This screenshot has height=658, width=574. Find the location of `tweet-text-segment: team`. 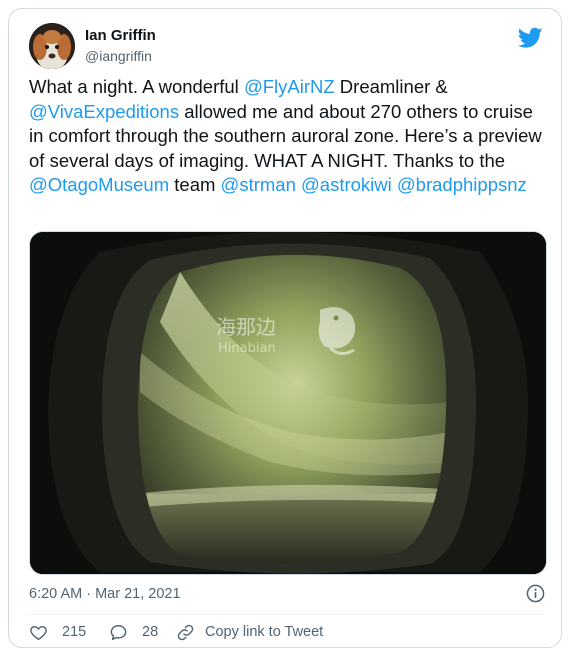

tweet-text-segment: team is located at coordinates (195, 184).